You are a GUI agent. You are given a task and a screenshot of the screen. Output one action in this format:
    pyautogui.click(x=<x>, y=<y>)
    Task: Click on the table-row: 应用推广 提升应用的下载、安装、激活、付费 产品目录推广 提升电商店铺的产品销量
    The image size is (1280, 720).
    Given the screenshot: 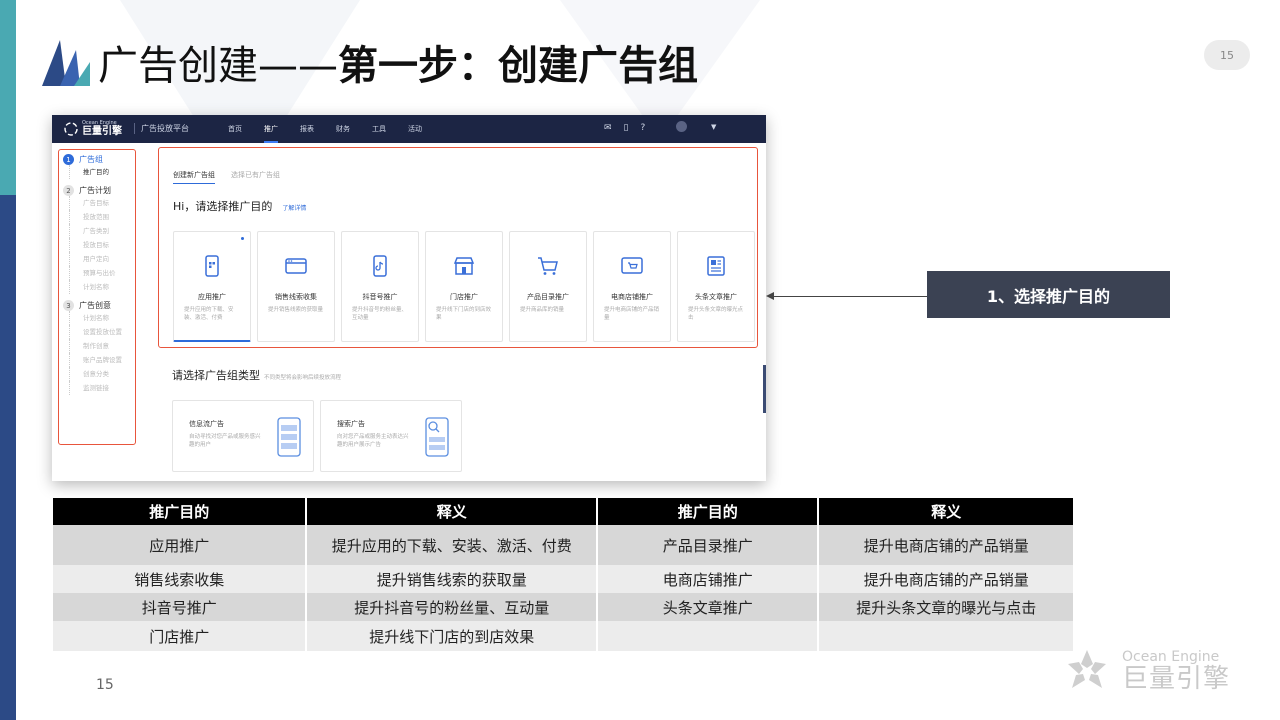 What is the action you would take?
    pyautogui.click(x=563, y=545)
    